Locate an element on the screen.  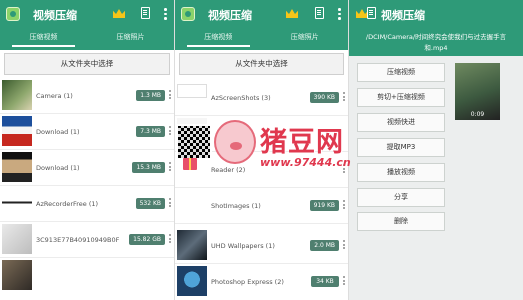
folder-row: 3C913E77B40910949B0F 15.82 GB is located at coordinates (87, 240).